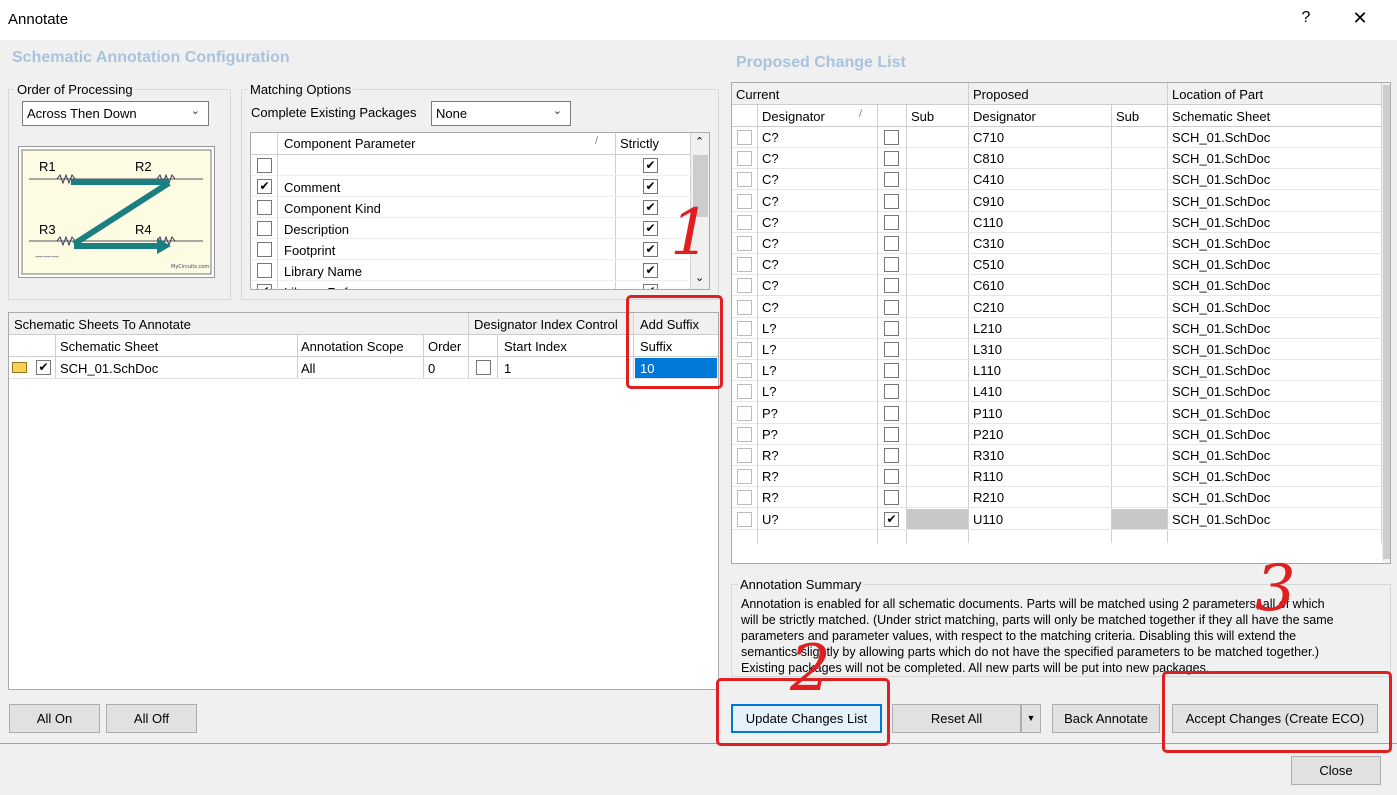 This screenshot has height=795, width=1397. I want to click on start-index-column-header: Start Index, so click(535, 346).